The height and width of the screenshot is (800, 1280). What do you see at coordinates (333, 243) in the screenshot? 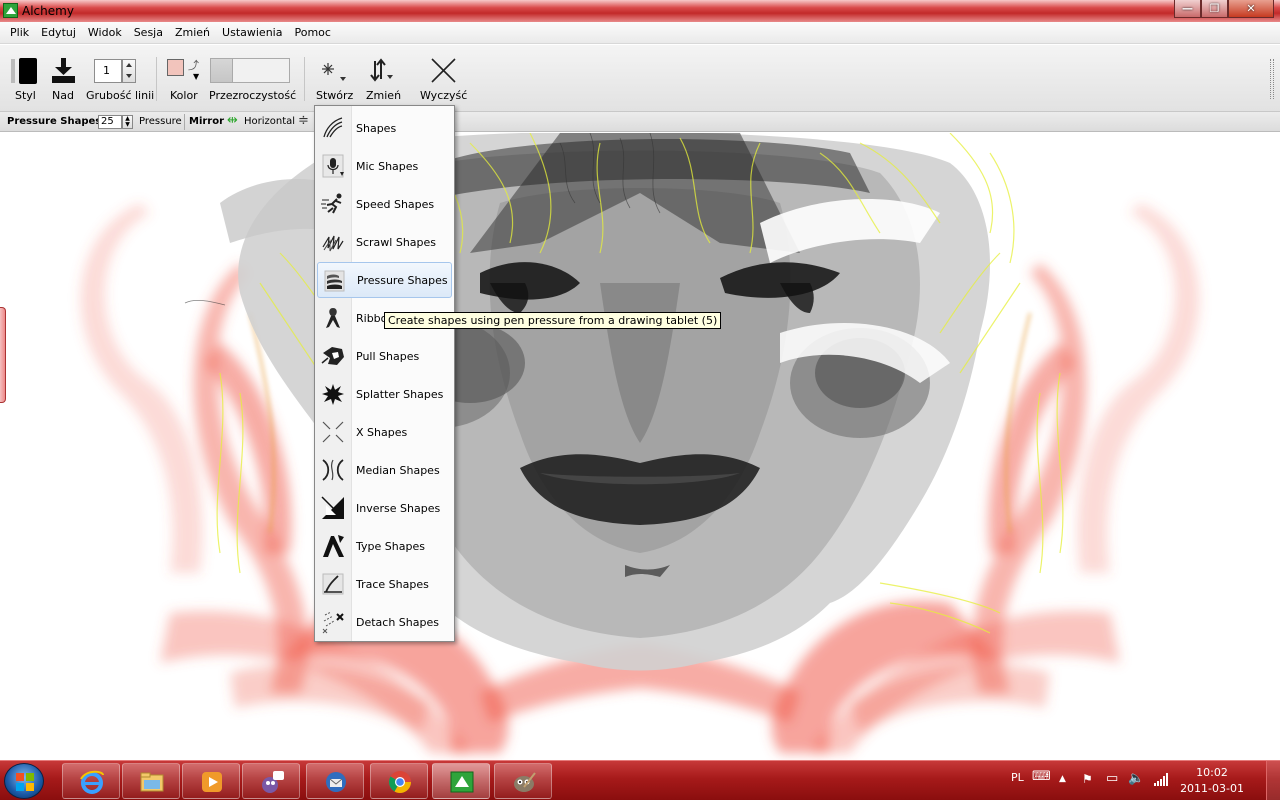
I see `scrawl-icon` at bounding box center [333, 243].